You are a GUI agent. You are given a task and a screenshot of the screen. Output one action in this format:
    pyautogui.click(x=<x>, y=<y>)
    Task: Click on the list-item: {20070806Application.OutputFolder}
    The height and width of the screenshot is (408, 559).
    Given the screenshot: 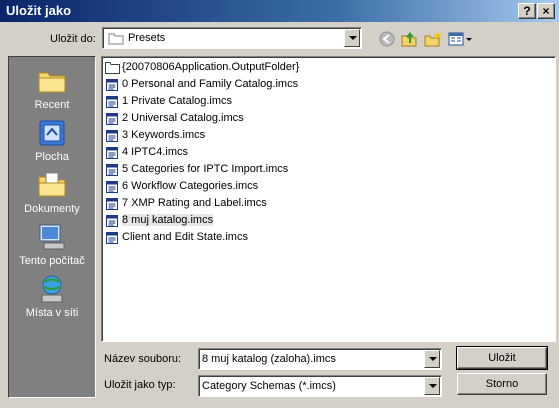 What is the action you would take?
    pyautogui.click(x=203, y=67)
    